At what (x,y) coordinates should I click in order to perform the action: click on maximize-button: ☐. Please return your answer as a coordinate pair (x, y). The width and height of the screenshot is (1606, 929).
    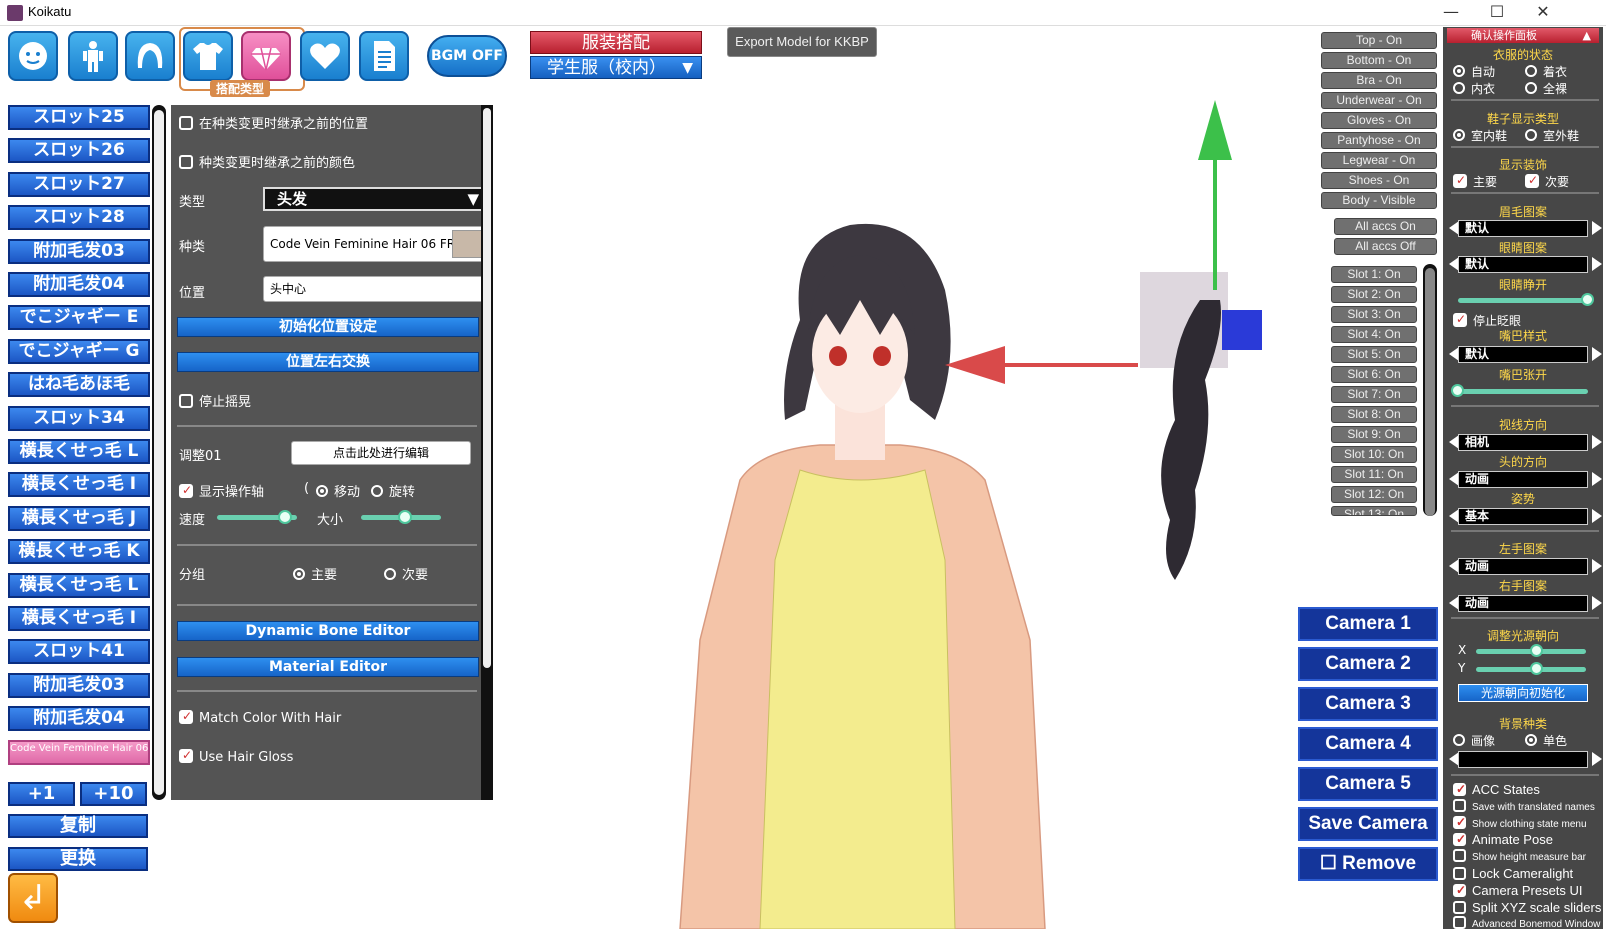
    Looking at the image, I should click on (1497, 13).